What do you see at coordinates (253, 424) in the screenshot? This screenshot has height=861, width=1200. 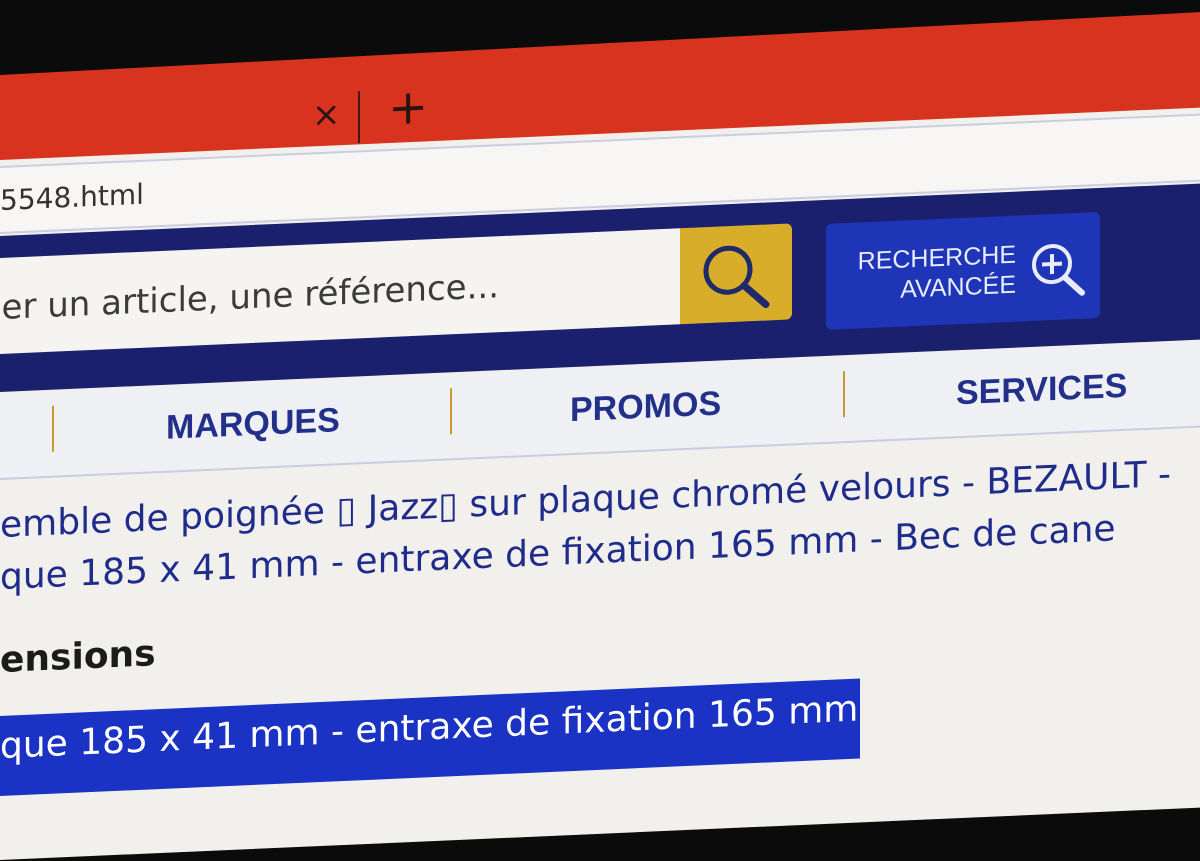 I see `nav-item-marques: MARQUES` at bounding box center [253, 424].